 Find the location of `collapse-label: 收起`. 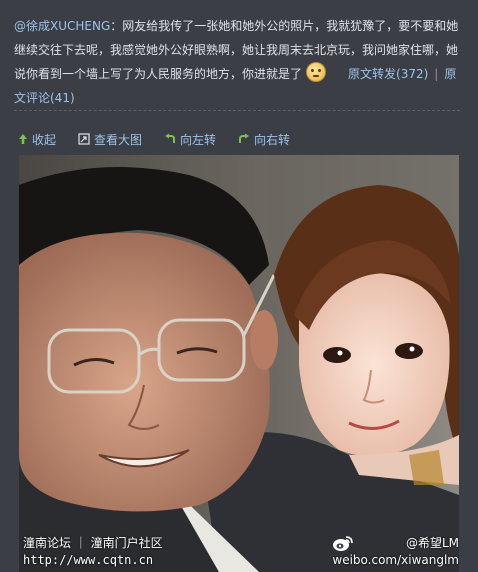

collapse-label: 收起 is located at coordinates (44, 139).